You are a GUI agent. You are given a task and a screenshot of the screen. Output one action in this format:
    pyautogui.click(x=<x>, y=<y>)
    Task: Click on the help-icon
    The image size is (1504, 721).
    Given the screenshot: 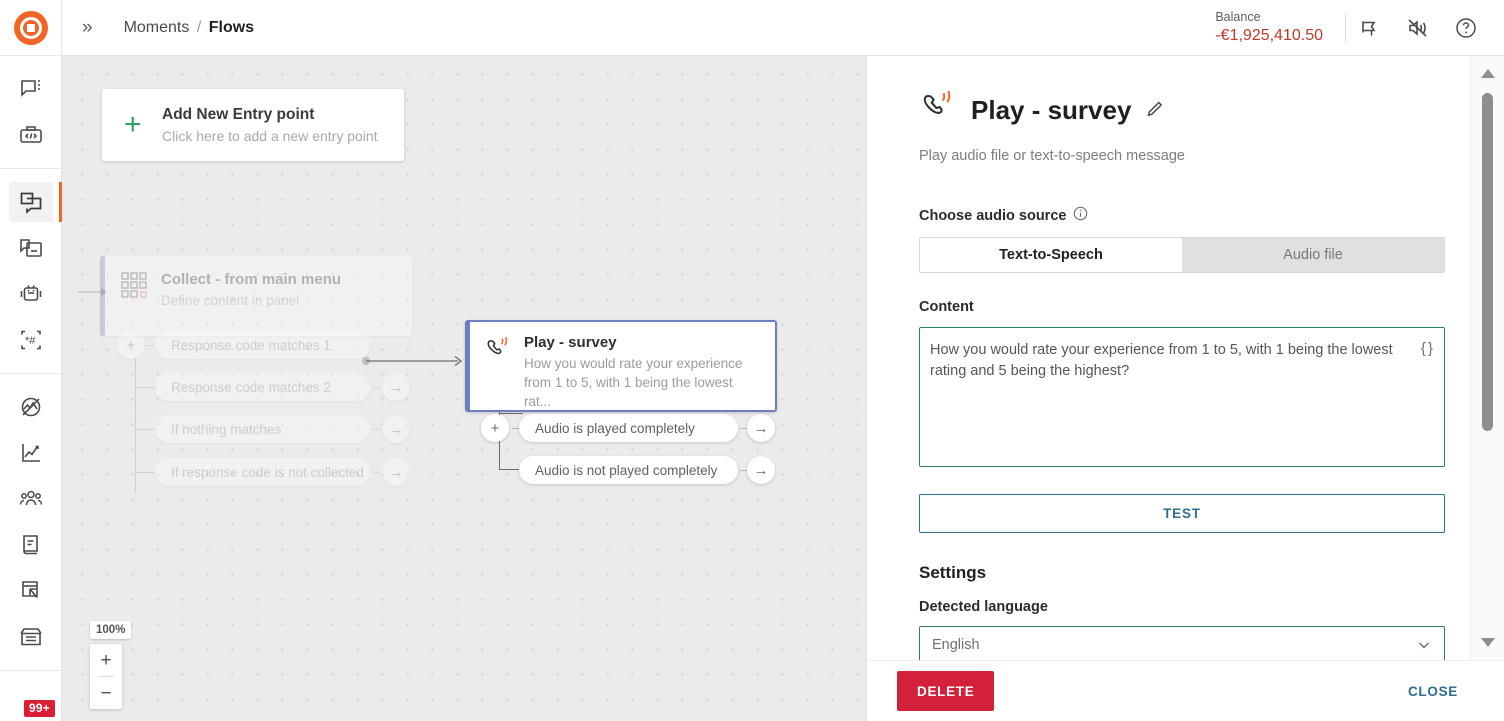 What is the action you would take?
    pyautogui.click(x=1466, y=28)
    